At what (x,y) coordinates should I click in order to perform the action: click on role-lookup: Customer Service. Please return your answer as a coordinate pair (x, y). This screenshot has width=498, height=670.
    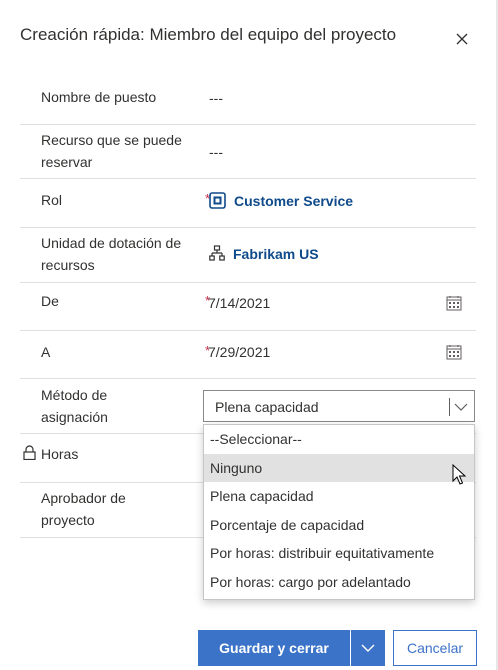
    Looking at the image, I should click on (281, 200).